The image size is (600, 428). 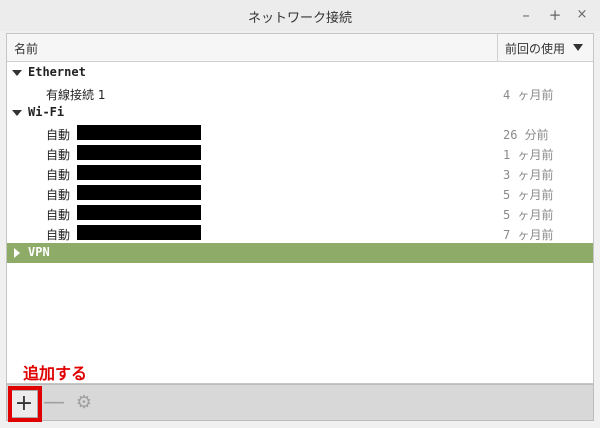 I want to click on bottom-toolbar: + — ⚙, so click(x=300, y=402).